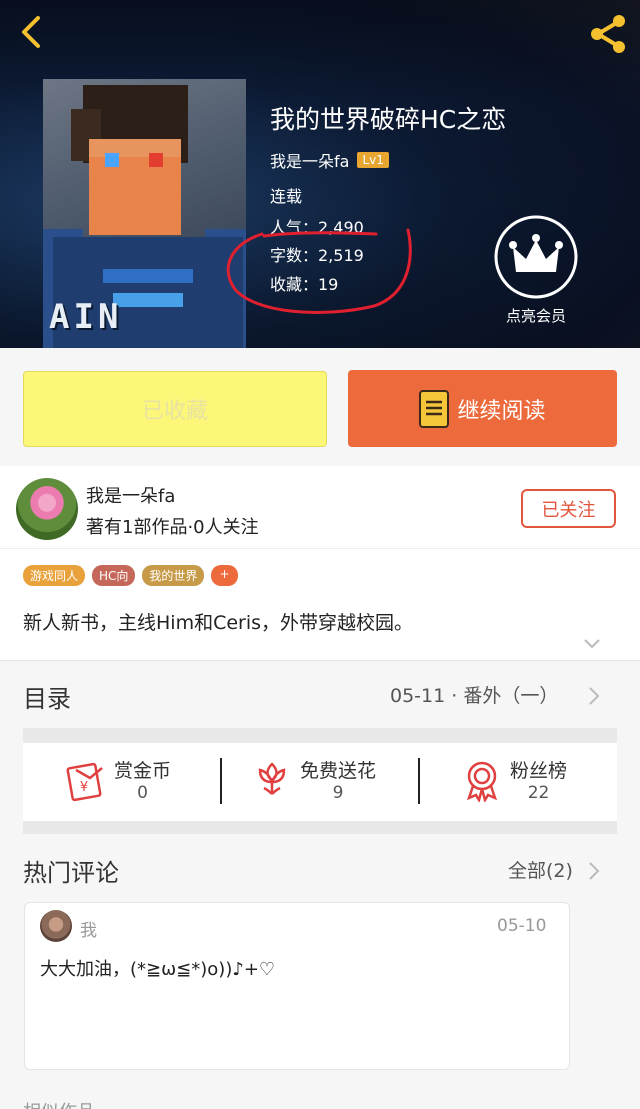 Image resolution: width=640 pixels, height=1109 pixels. I want to click on share-icon, so click(608, 34).